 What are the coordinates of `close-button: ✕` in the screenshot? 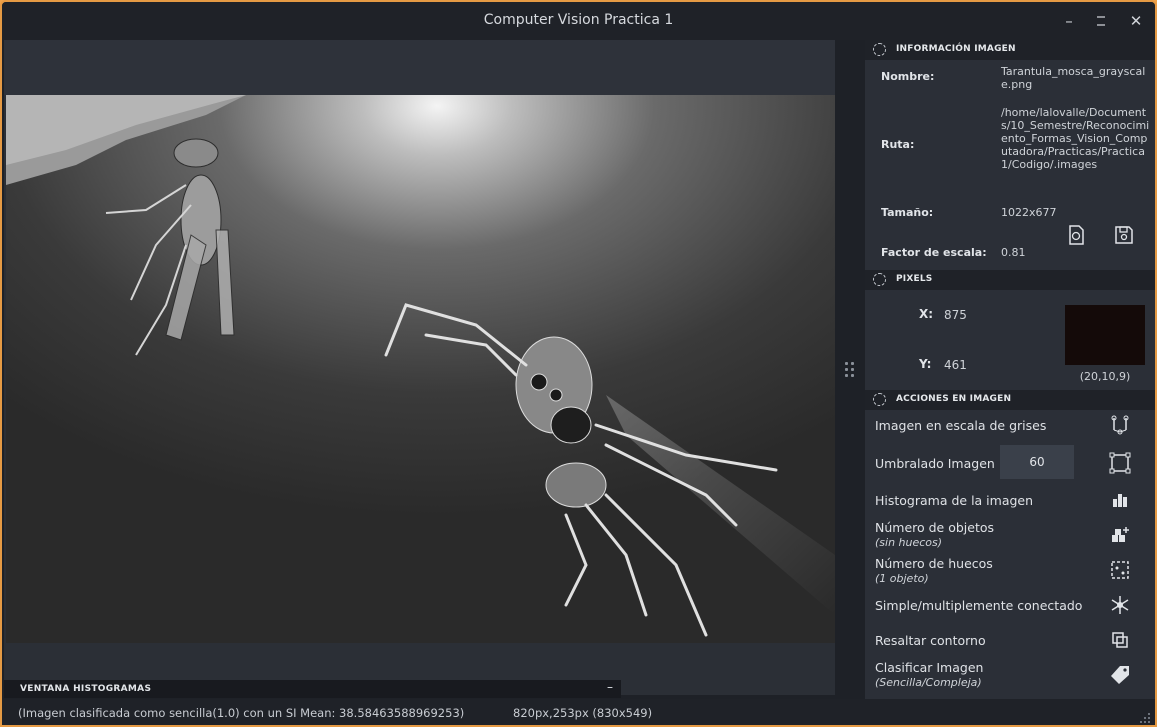 It's located at (1136, 21).